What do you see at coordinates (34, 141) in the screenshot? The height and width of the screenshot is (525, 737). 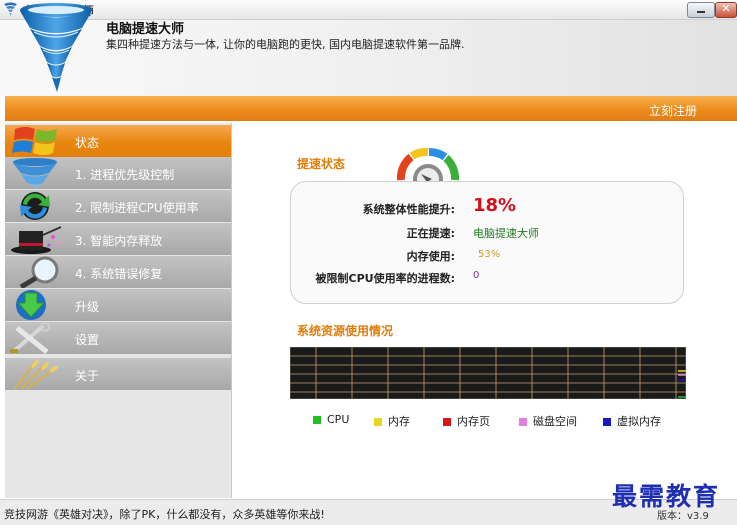 I see `windows-flag-icon` at bounding box center [34, 141].